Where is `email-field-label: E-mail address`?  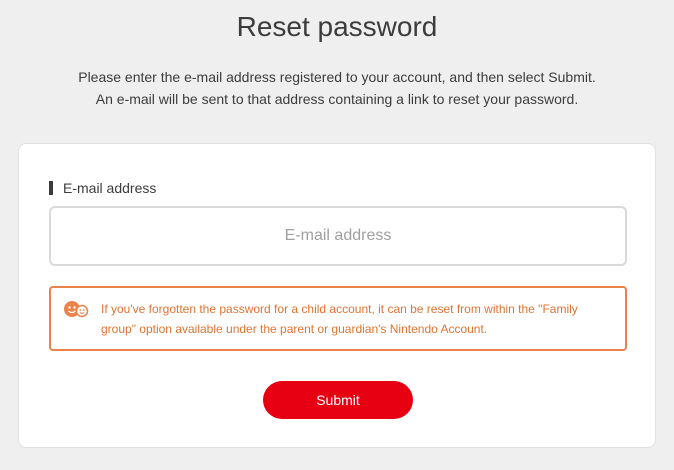 email-field-label: E-mail address is located at coordinates (102, 188).